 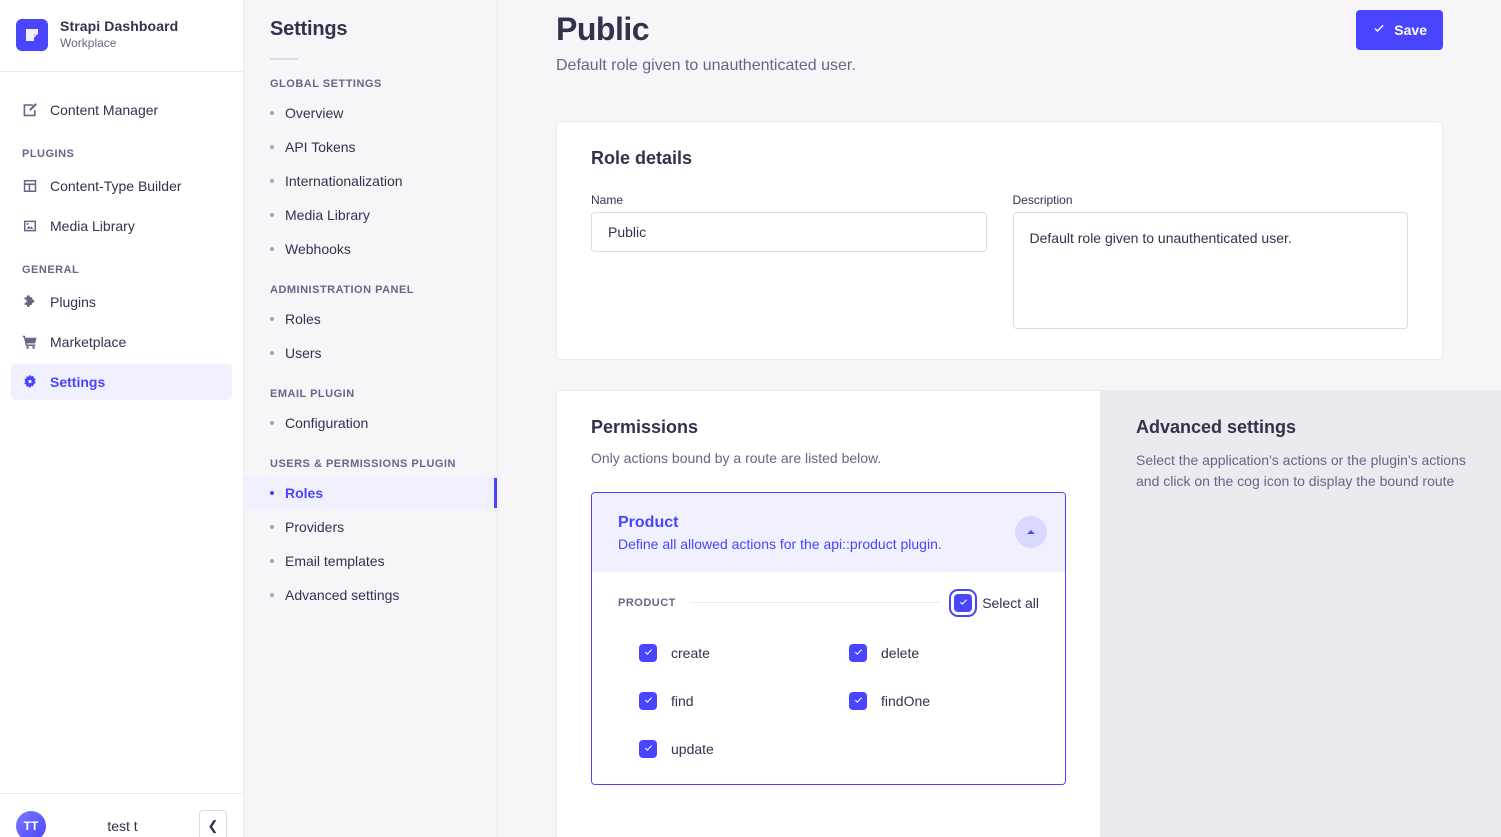 I want to click on permission-action-create: create, so click(x=734, y=652).